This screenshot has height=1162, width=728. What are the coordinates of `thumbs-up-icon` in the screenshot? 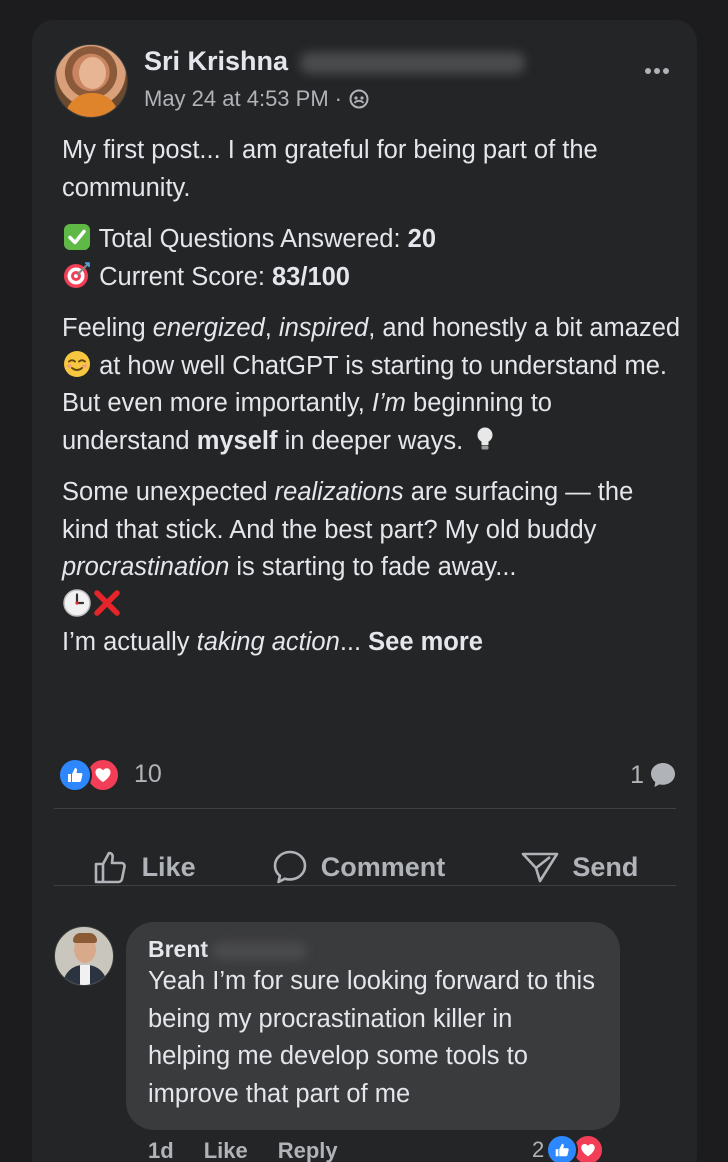 It's located at (110, 867).